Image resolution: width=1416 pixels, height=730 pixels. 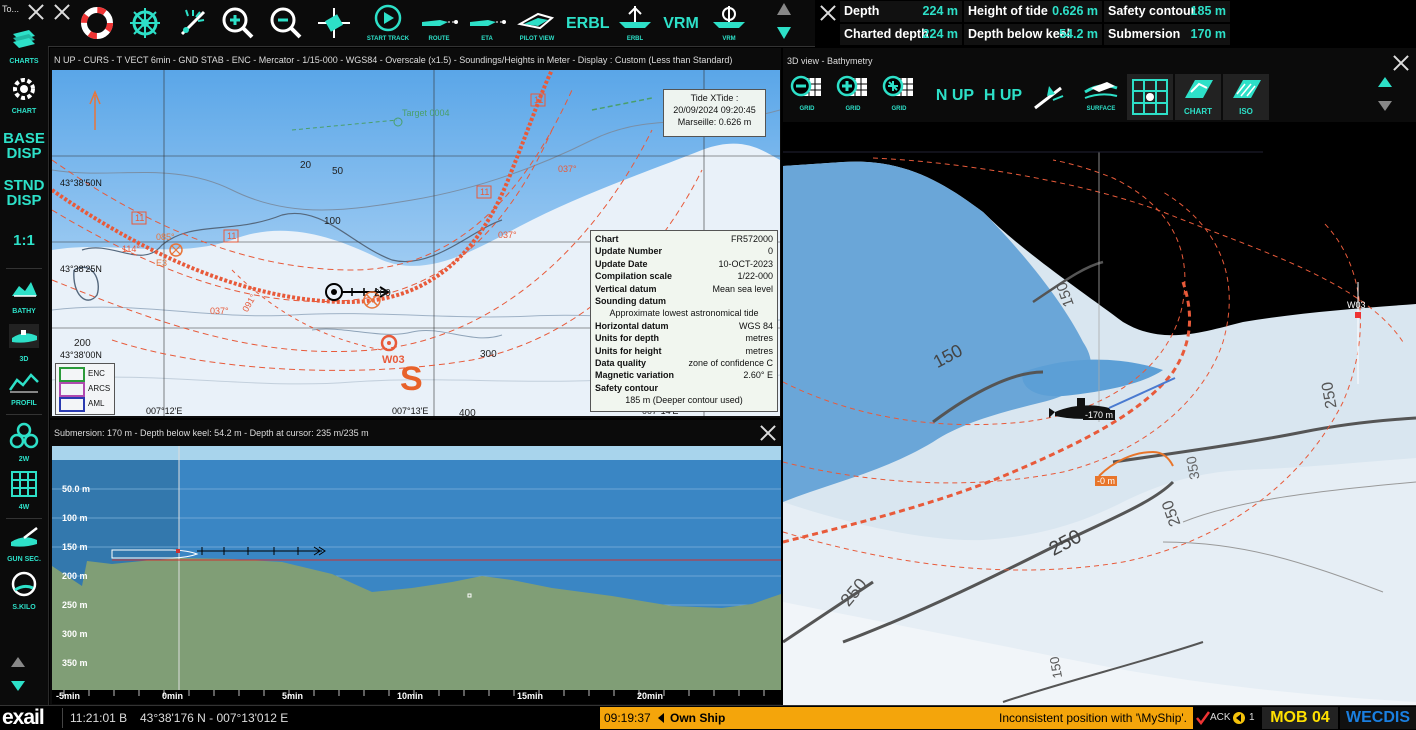 What do you see at coordinates (467, 412) in the screenshot?
I see `depth-label: 400` at bounding box center [467, 412].